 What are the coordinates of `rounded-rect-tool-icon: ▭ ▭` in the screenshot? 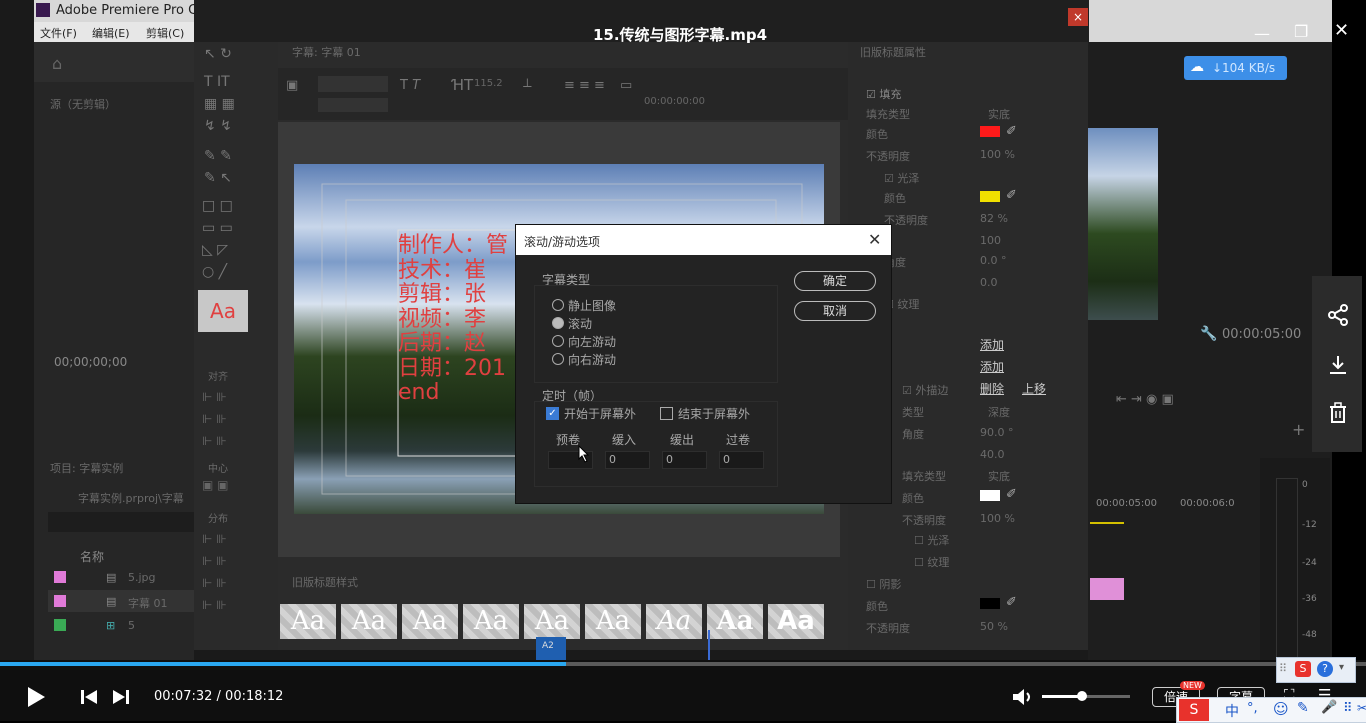 It's located at (217, 228).